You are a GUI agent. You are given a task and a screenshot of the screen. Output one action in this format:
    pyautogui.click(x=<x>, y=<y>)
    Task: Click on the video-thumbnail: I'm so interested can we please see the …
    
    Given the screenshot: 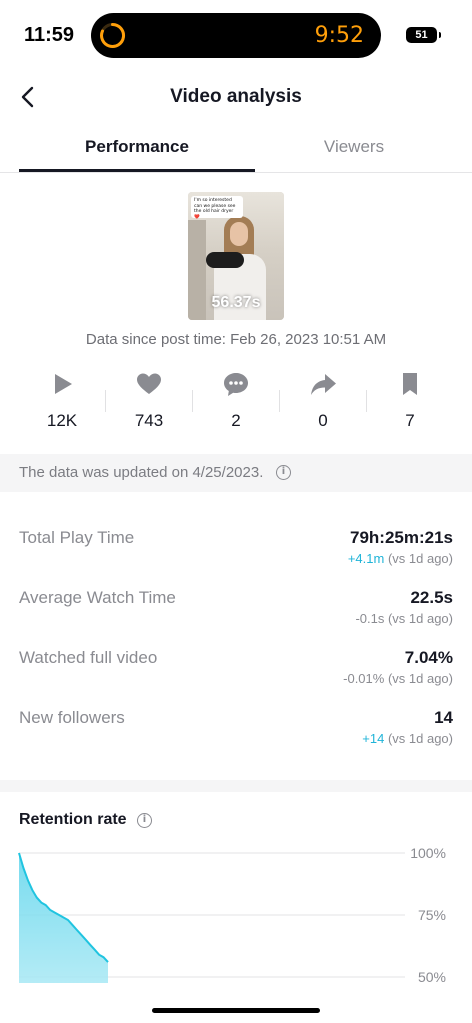 What is the action you would take?
    pyautogui.click(x=236, y=256)
    